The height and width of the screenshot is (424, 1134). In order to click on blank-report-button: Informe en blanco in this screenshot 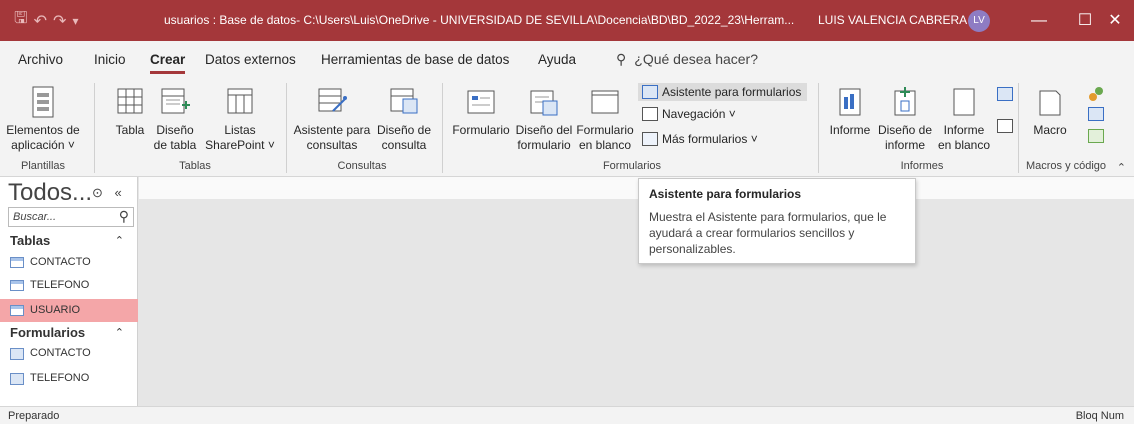, I will do `click(964, 119)`.